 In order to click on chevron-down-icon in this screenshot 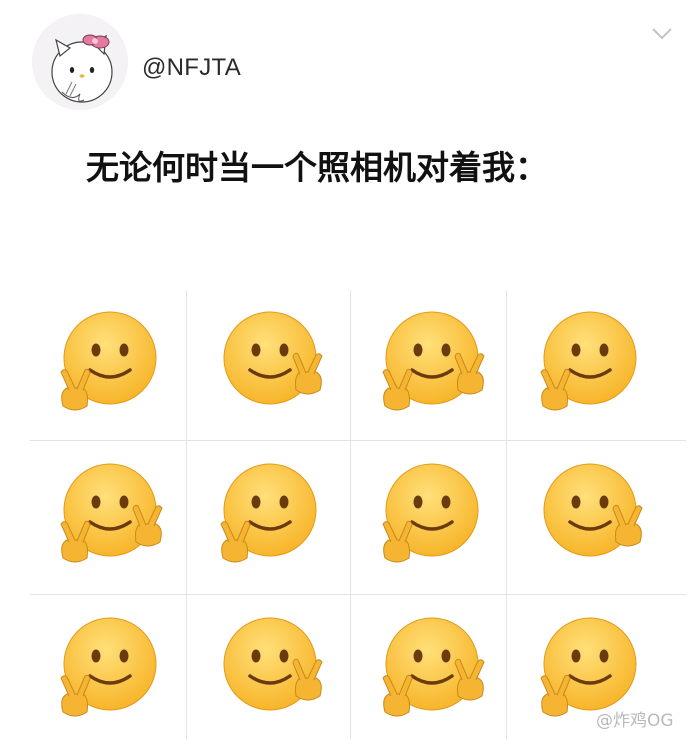, I will do `click(662, 34)`.